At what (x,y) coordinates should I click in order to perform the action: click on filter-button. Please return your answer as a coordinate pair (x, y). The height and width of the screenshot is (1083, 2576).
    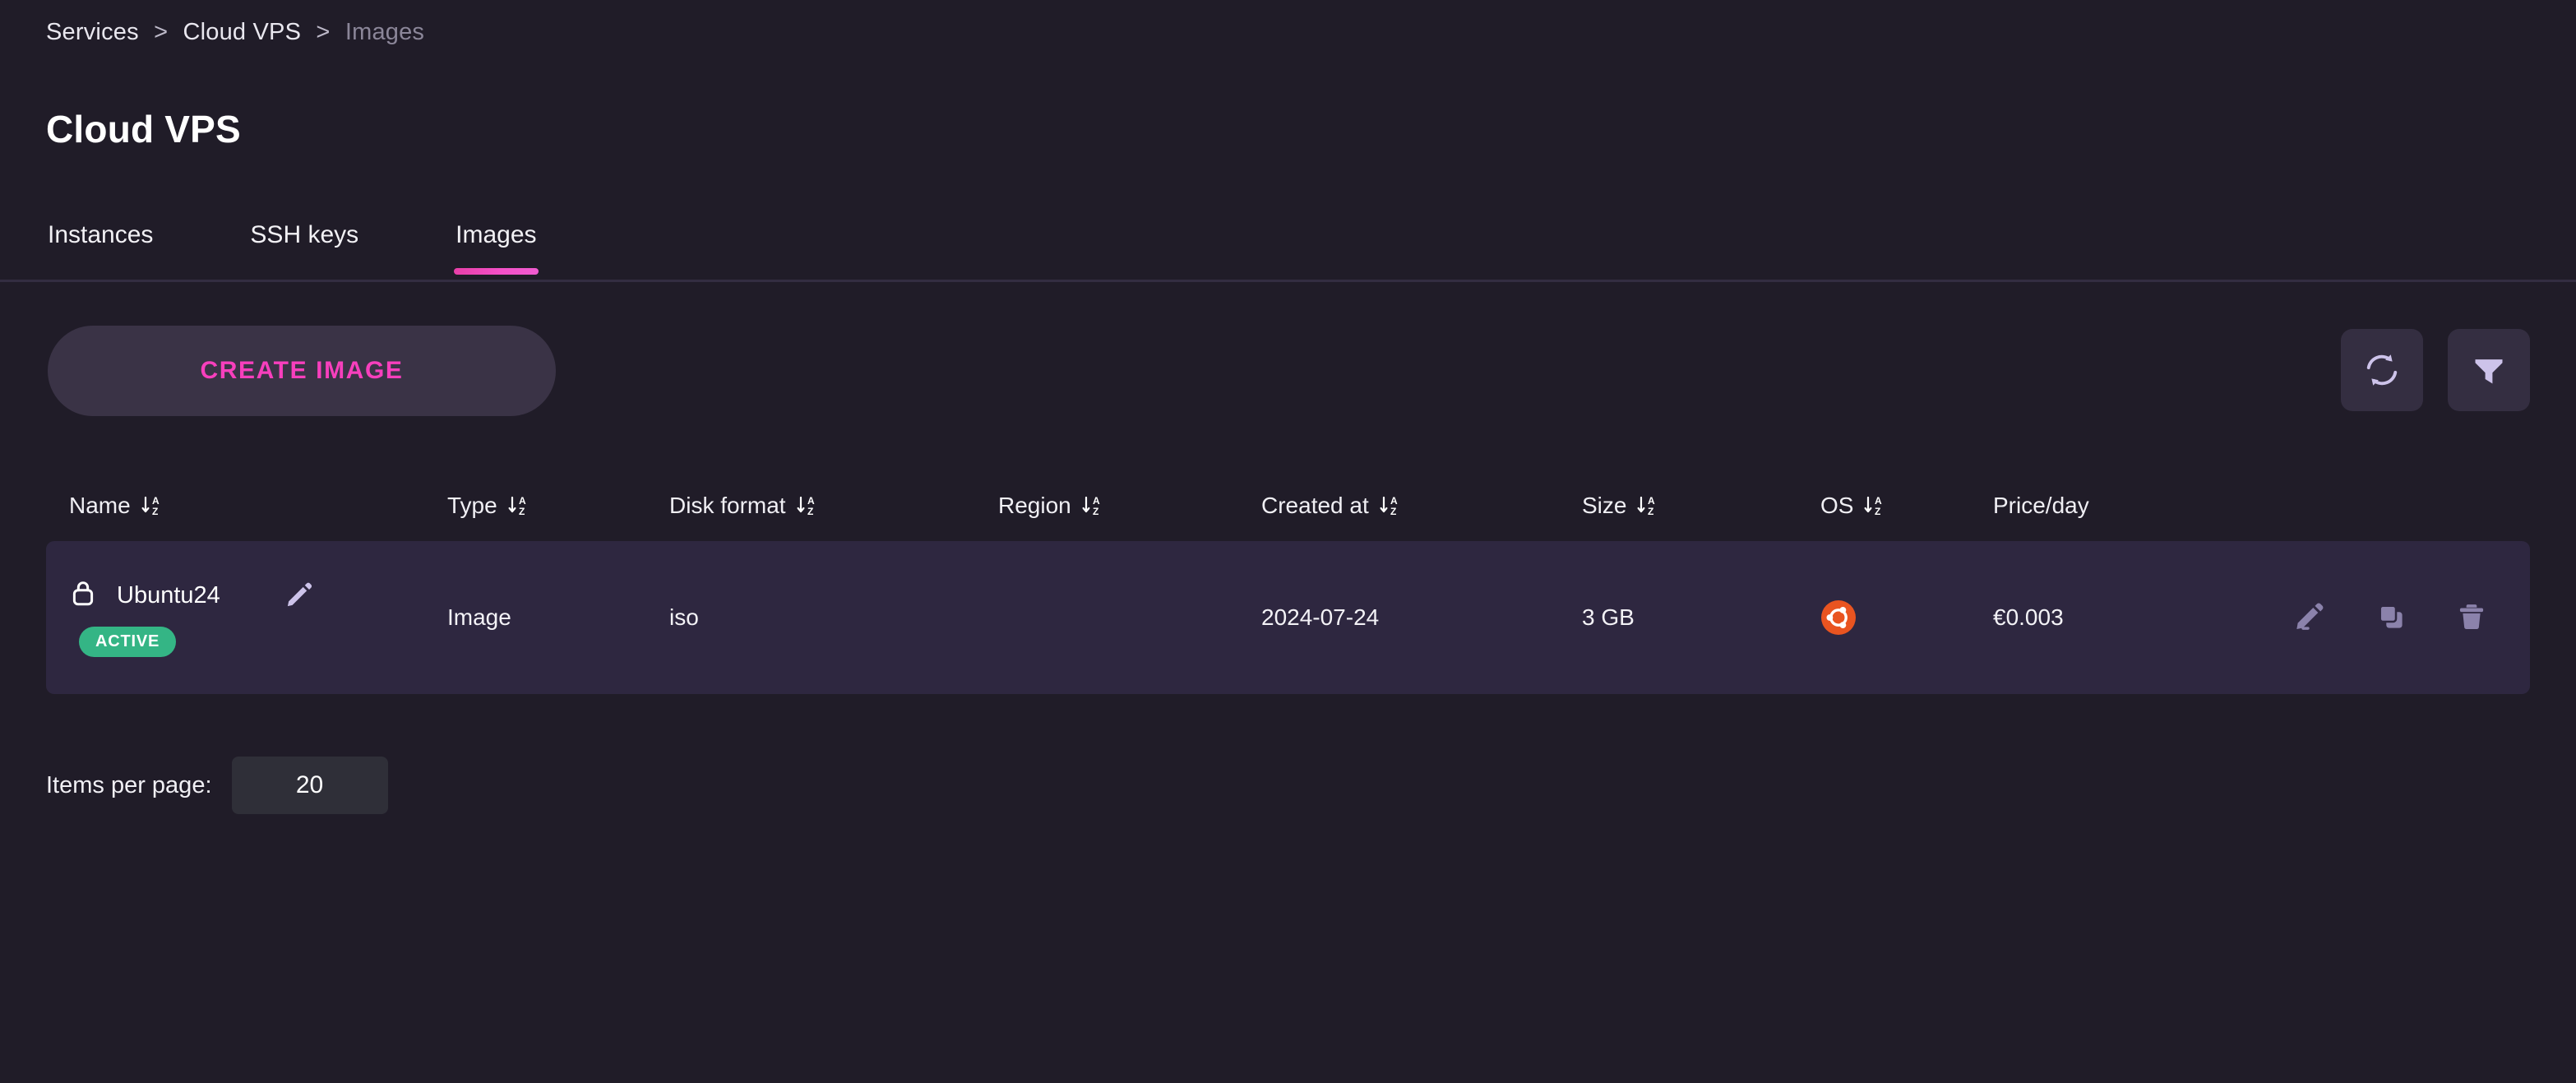
    Looking at the image, I should click on (2489, 370).